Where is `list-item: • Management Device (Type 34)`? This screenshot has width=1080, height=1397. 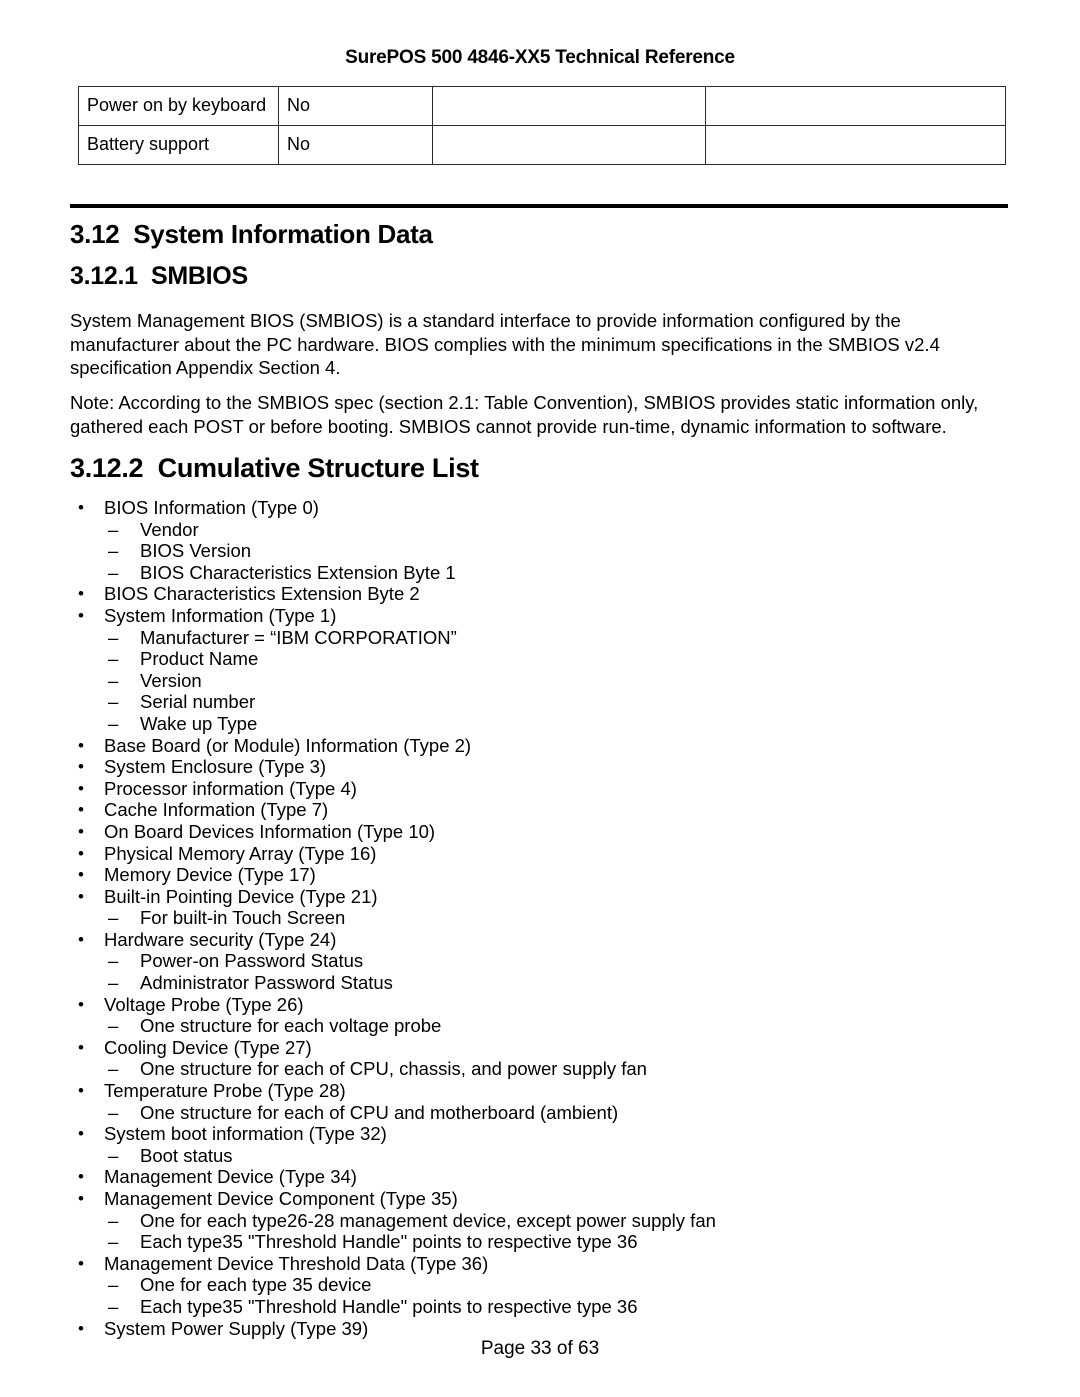
list-item: • Management Device (Type 34) is located at coordinates (545, 1177).